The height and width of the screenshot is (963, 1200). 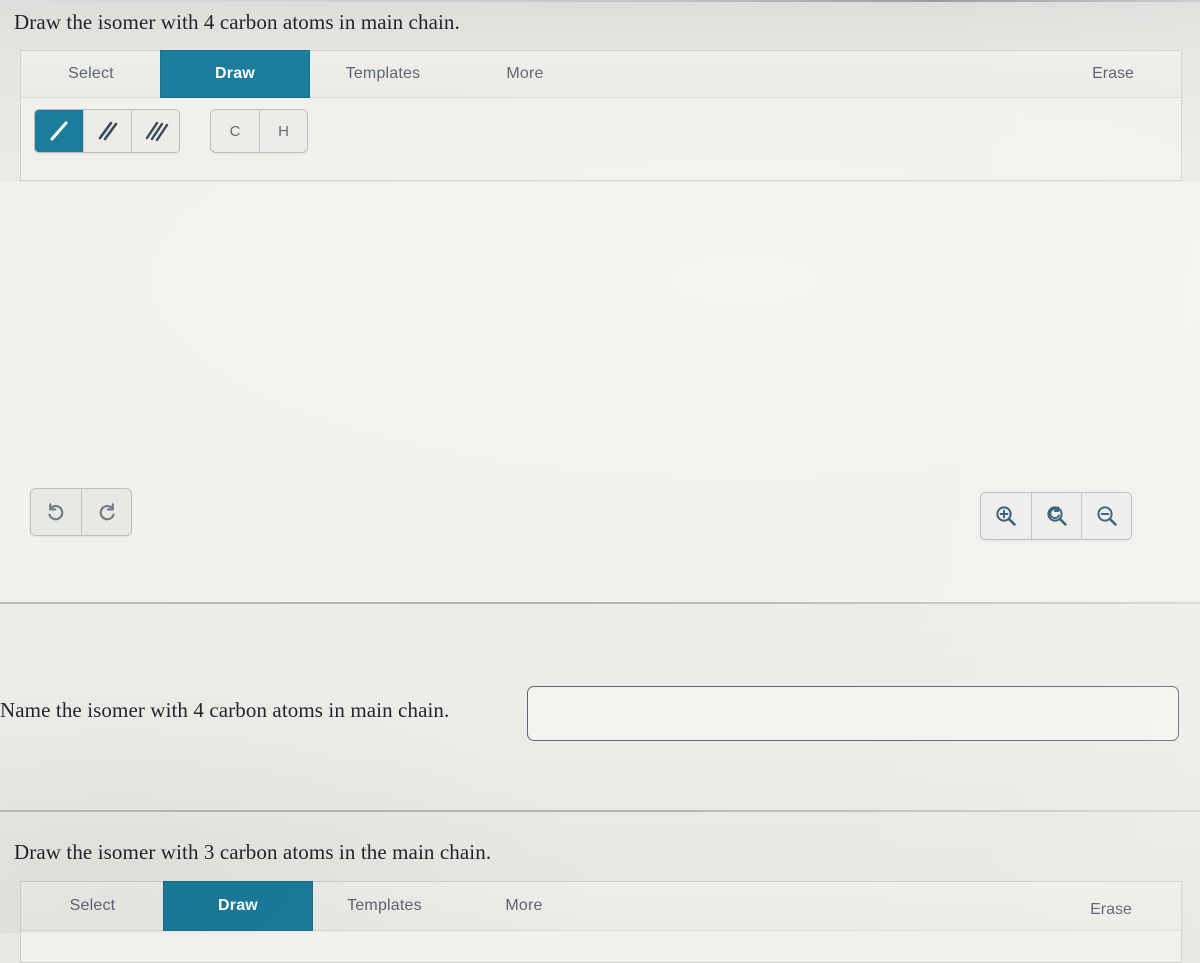 What do you see at coordinates (238, 906) in the screenshot?
I see `tab-draw-3c: Draw` at bounding box center [238, 906].